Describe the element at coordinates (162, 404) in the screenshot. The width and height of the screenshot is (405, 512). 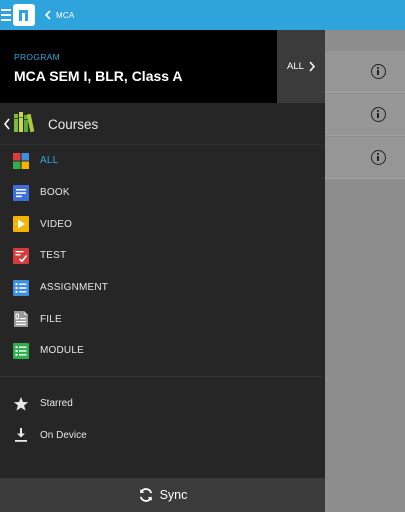
I see `starred-item: Starred` at that location.